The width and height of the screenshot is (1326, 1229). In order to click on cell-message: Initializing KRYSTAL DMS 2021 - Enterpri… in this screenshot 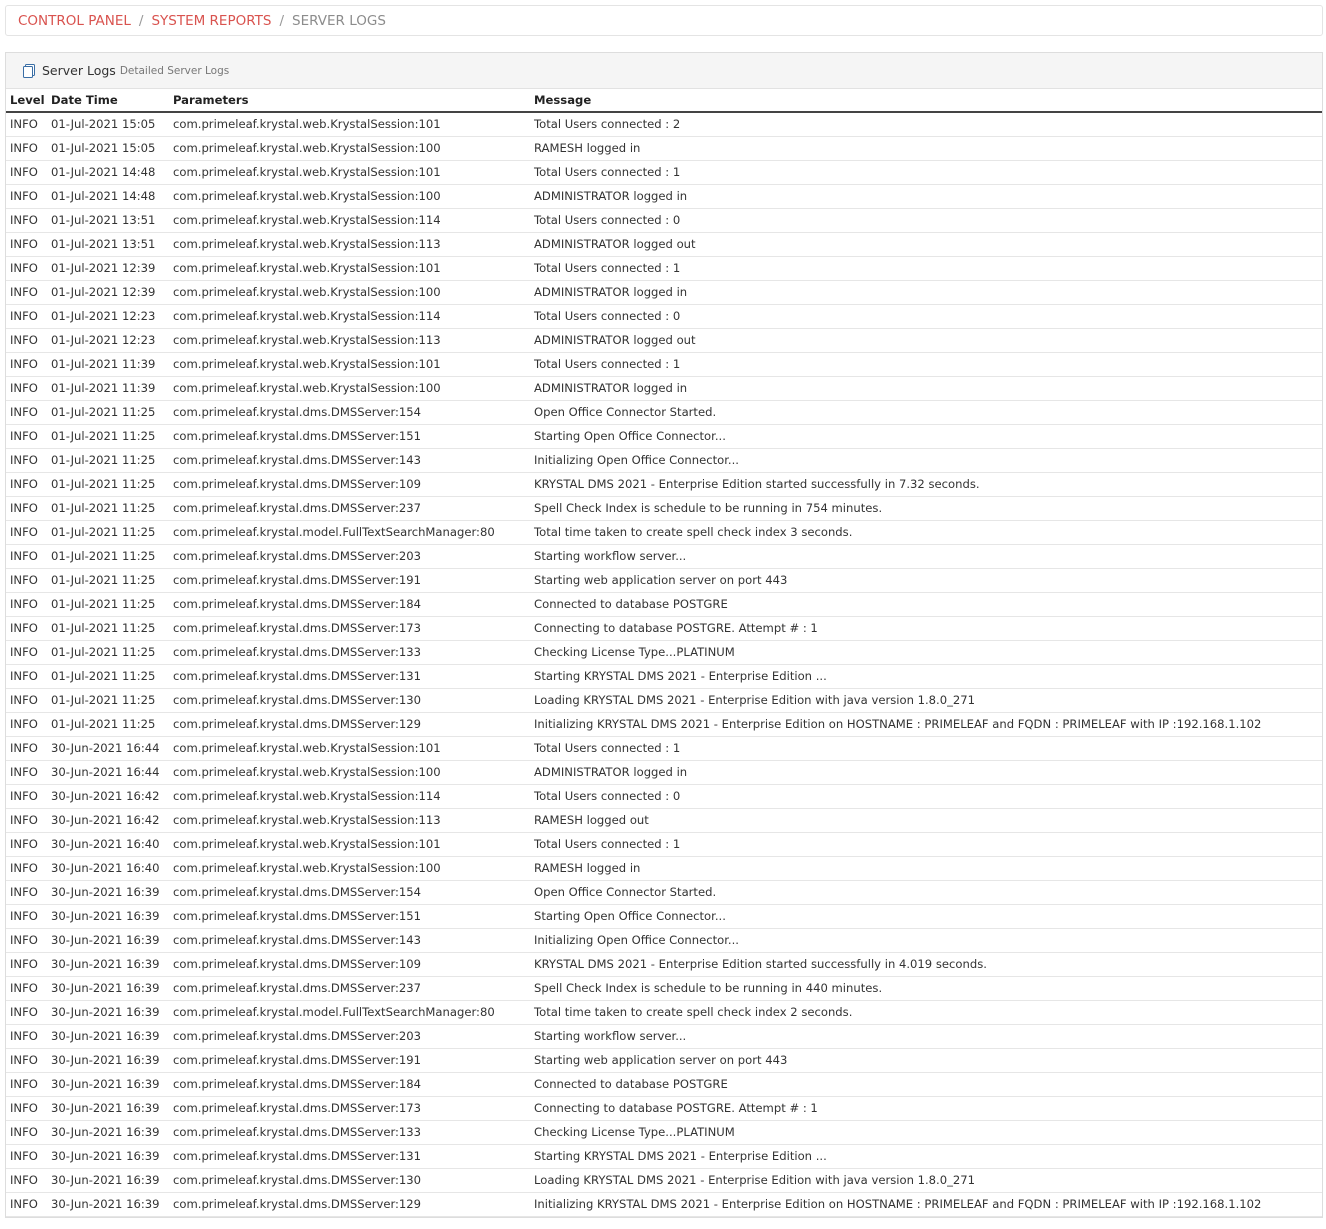, I will do `click(926, 724)`.